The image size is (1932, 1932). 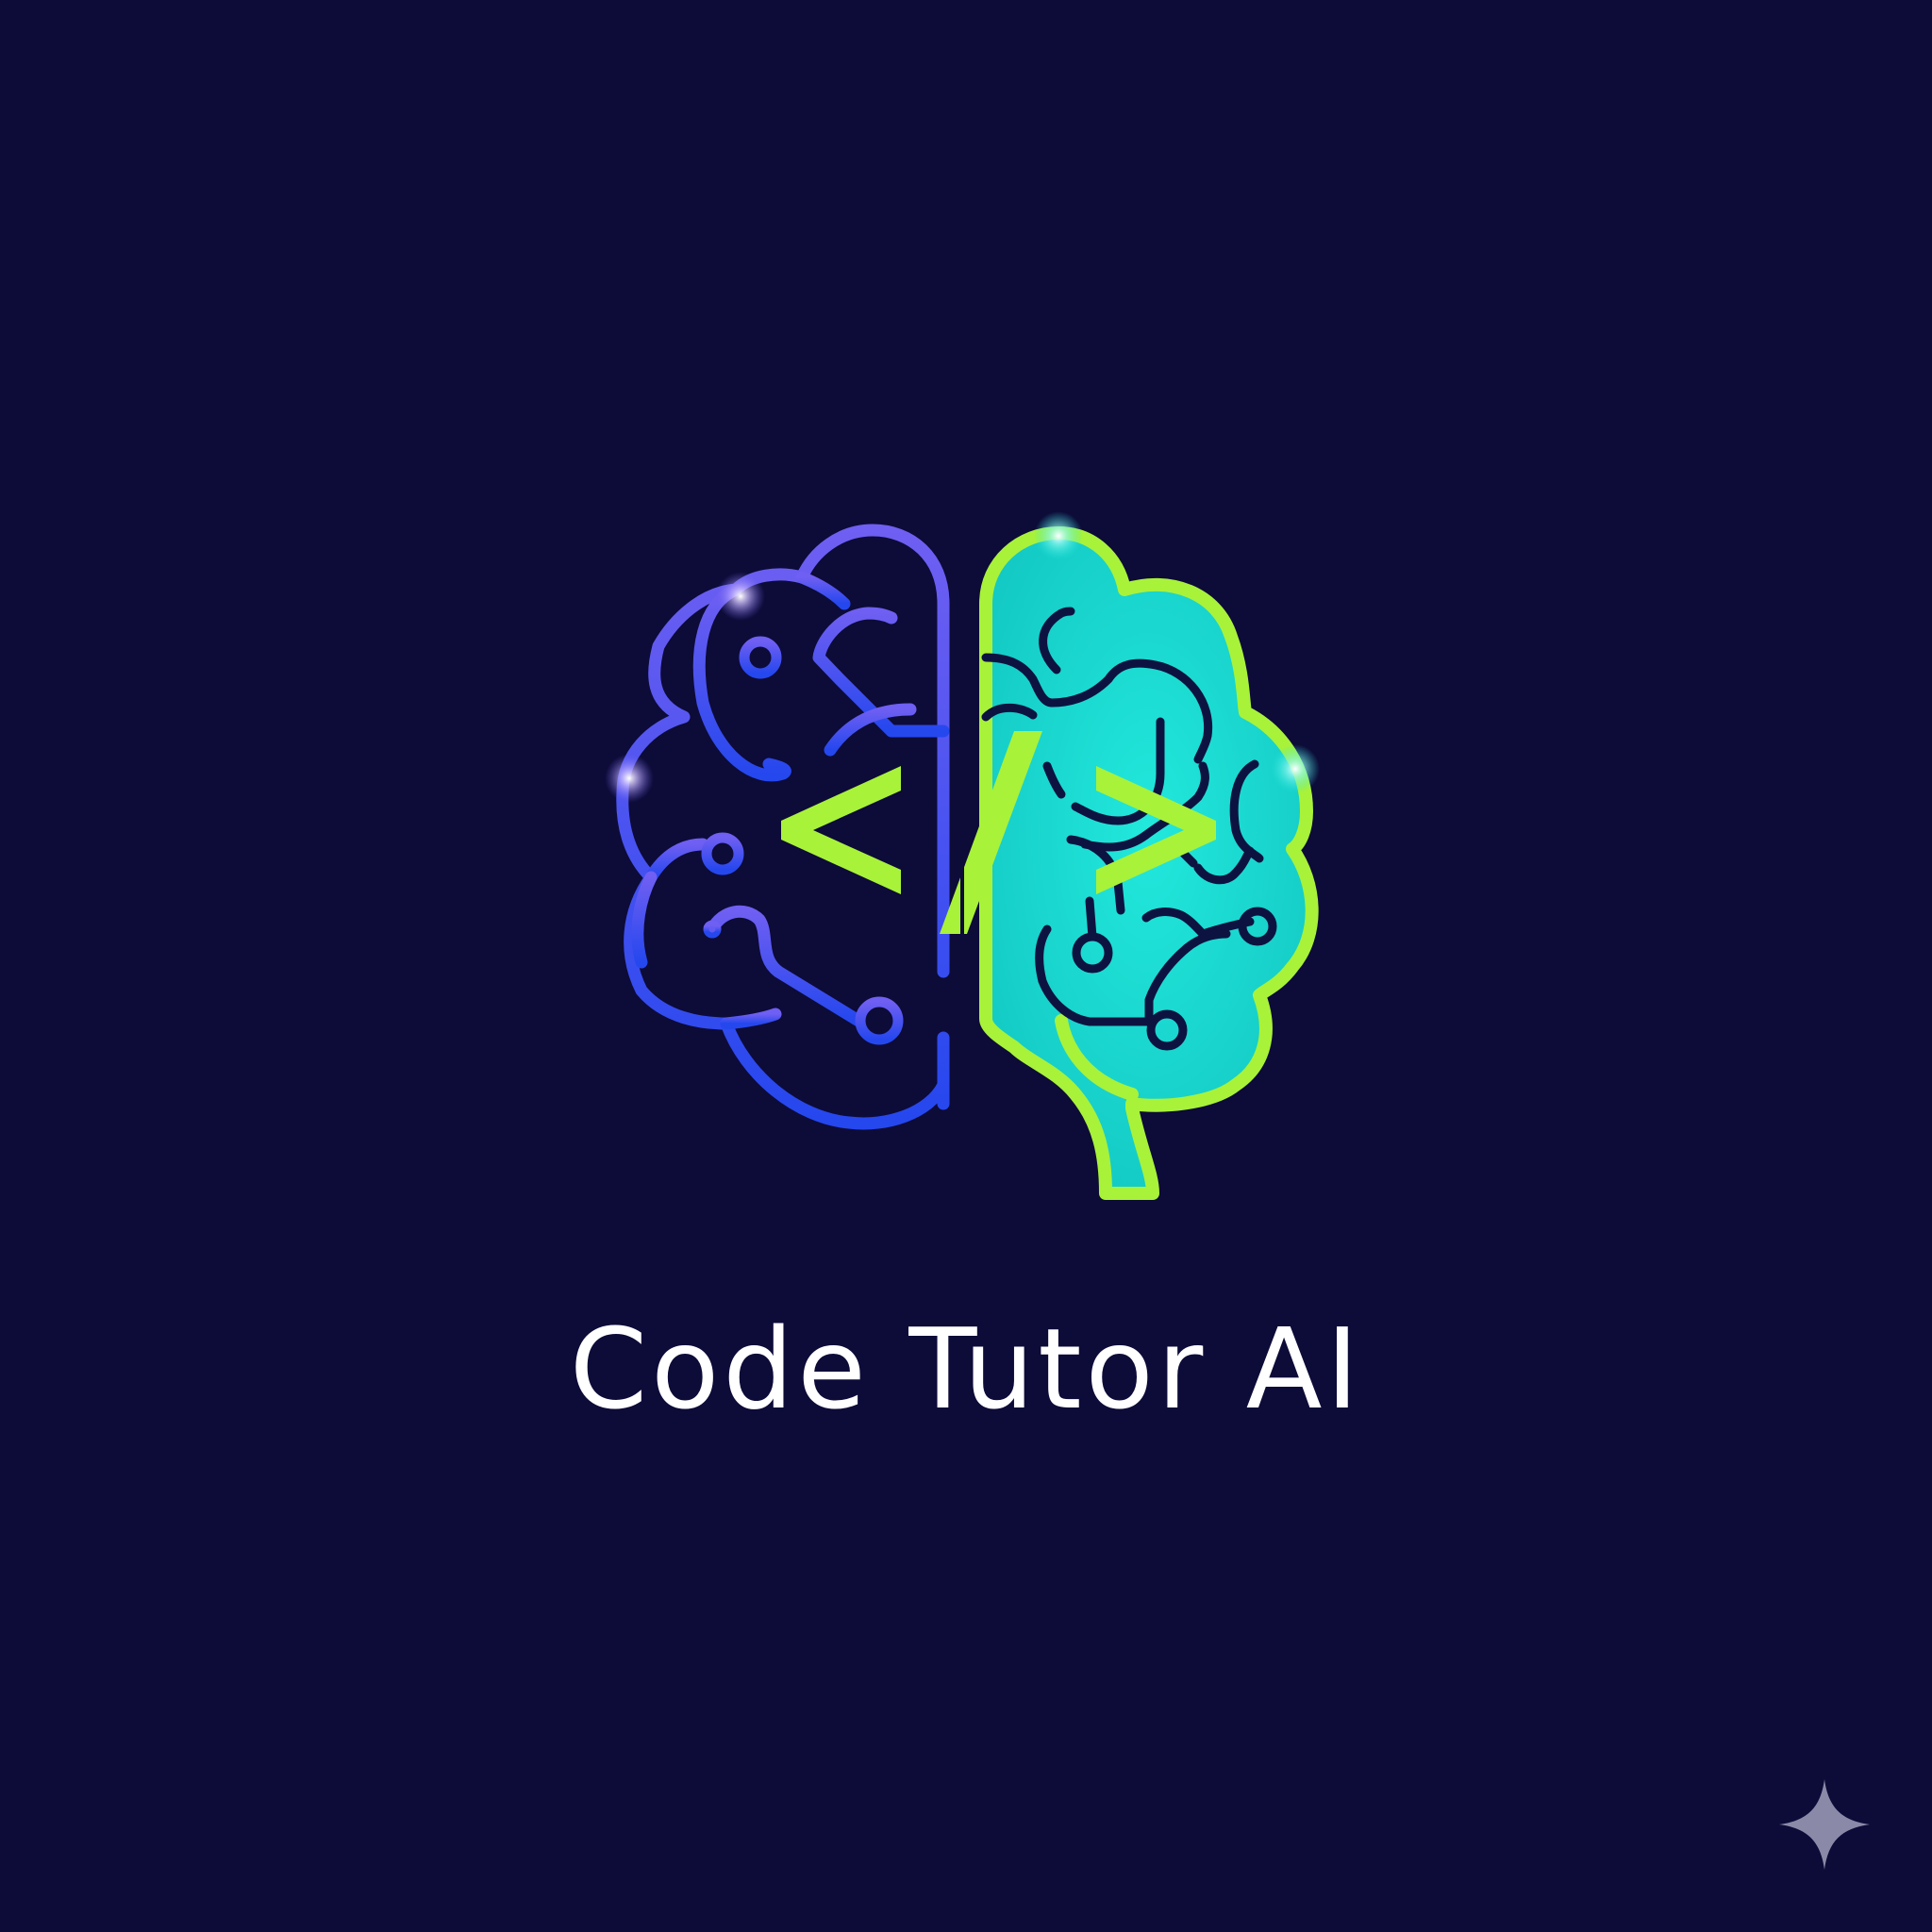 I want to click on sparkle-icon, so click(x=1824, y=1824).